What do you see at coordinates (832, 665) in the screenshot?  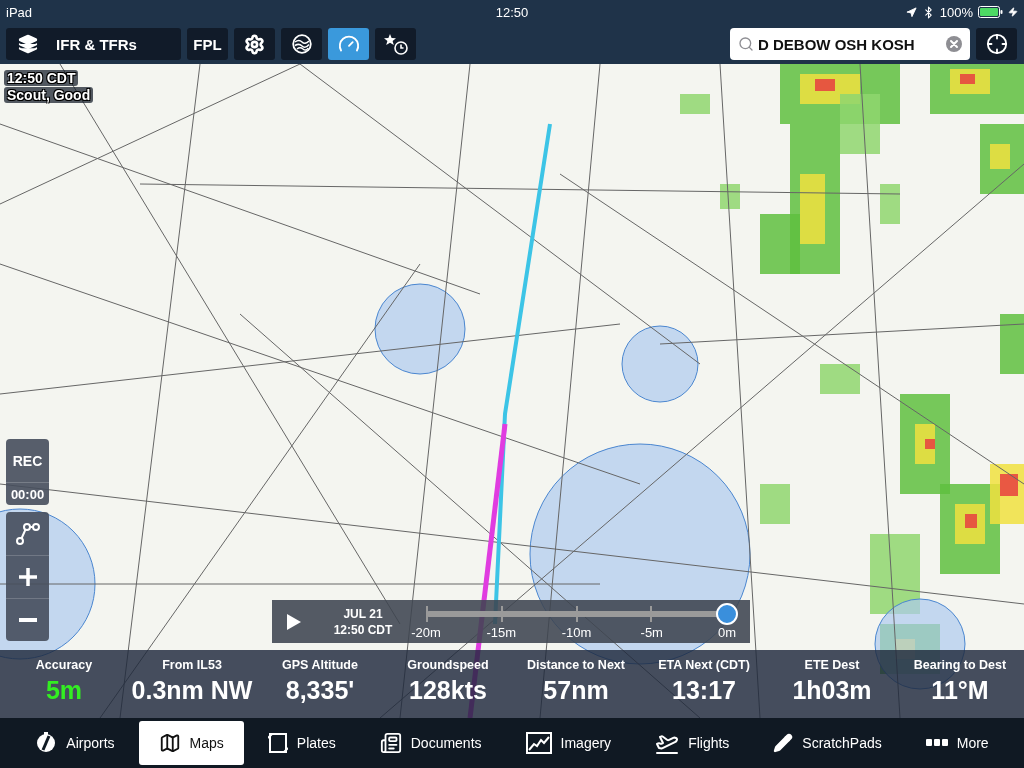 I see `instrument-label: ETE Dest` at bounding box center [832, 665].